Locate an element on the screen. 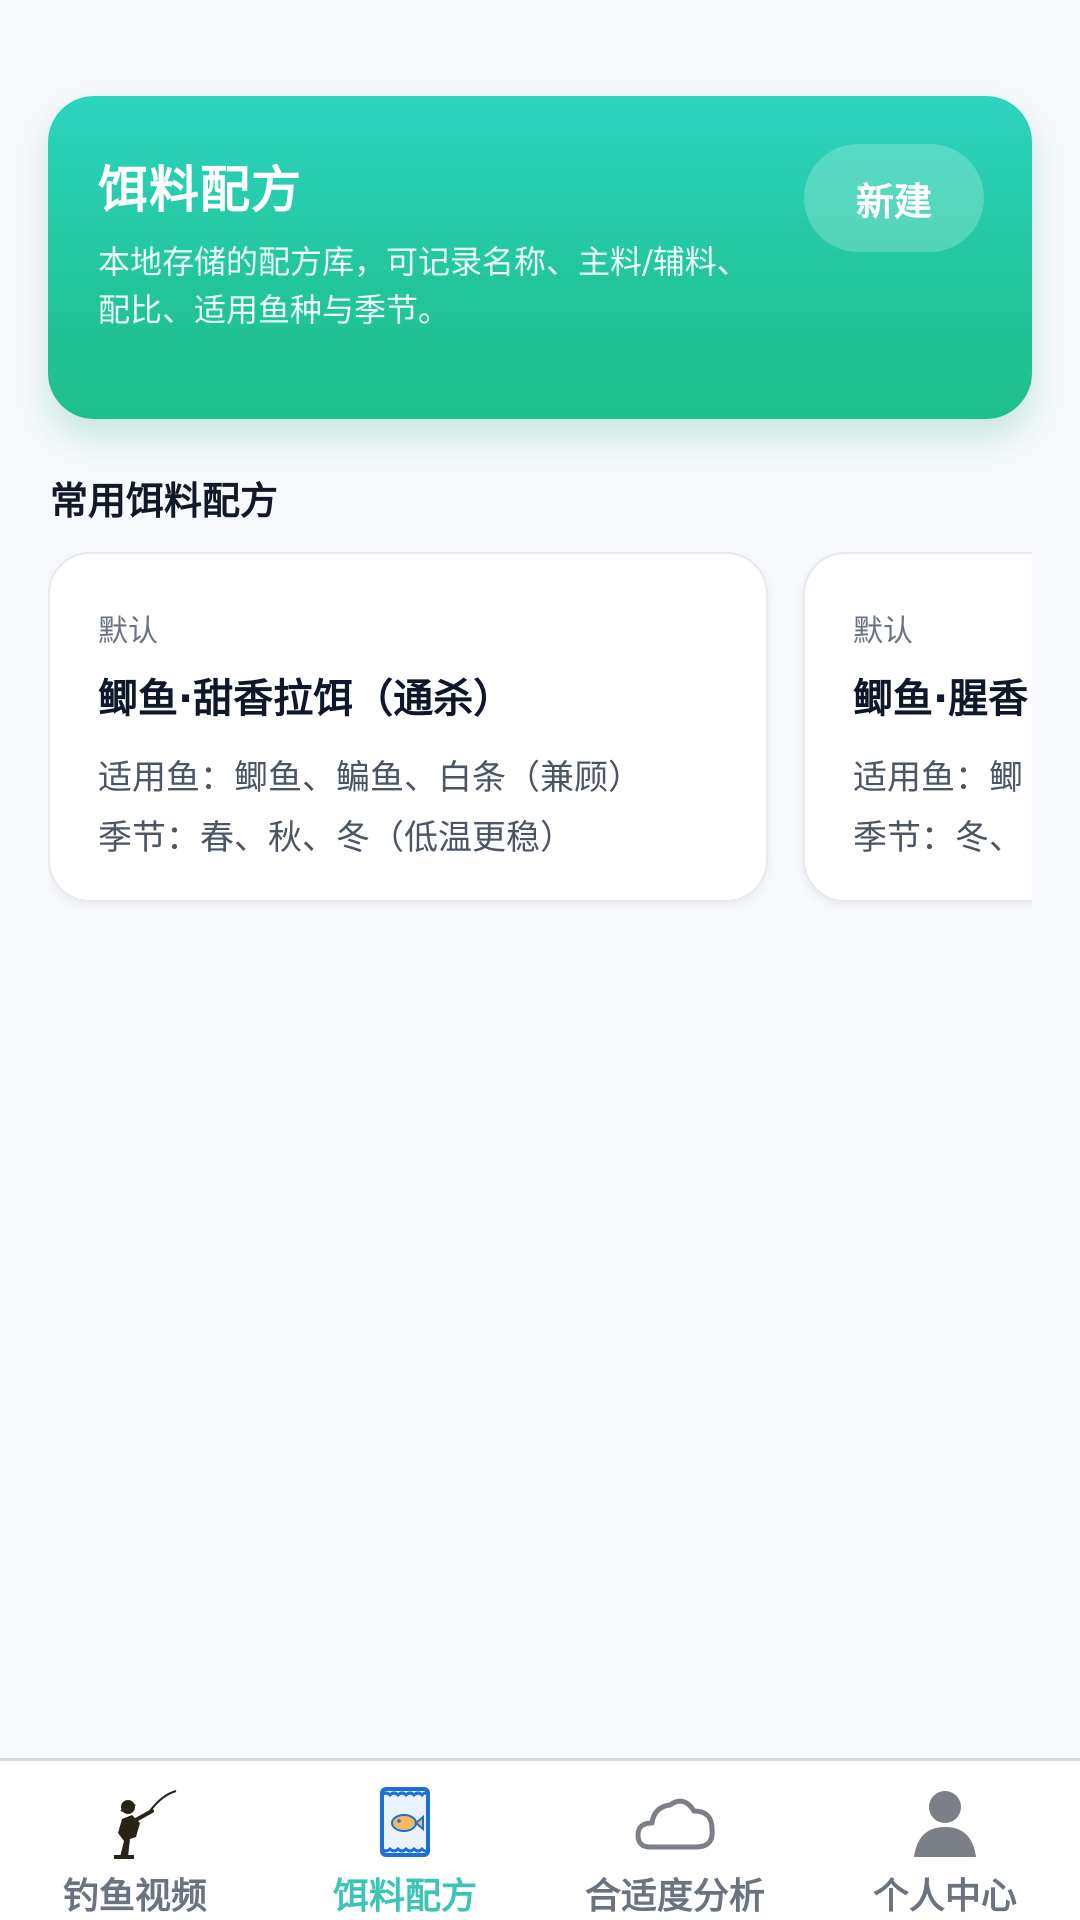 Image resolution: width=1080 pixels, height=1920 pixels. tab-profile: 个人中心 is located at coordinates (945, 1840).